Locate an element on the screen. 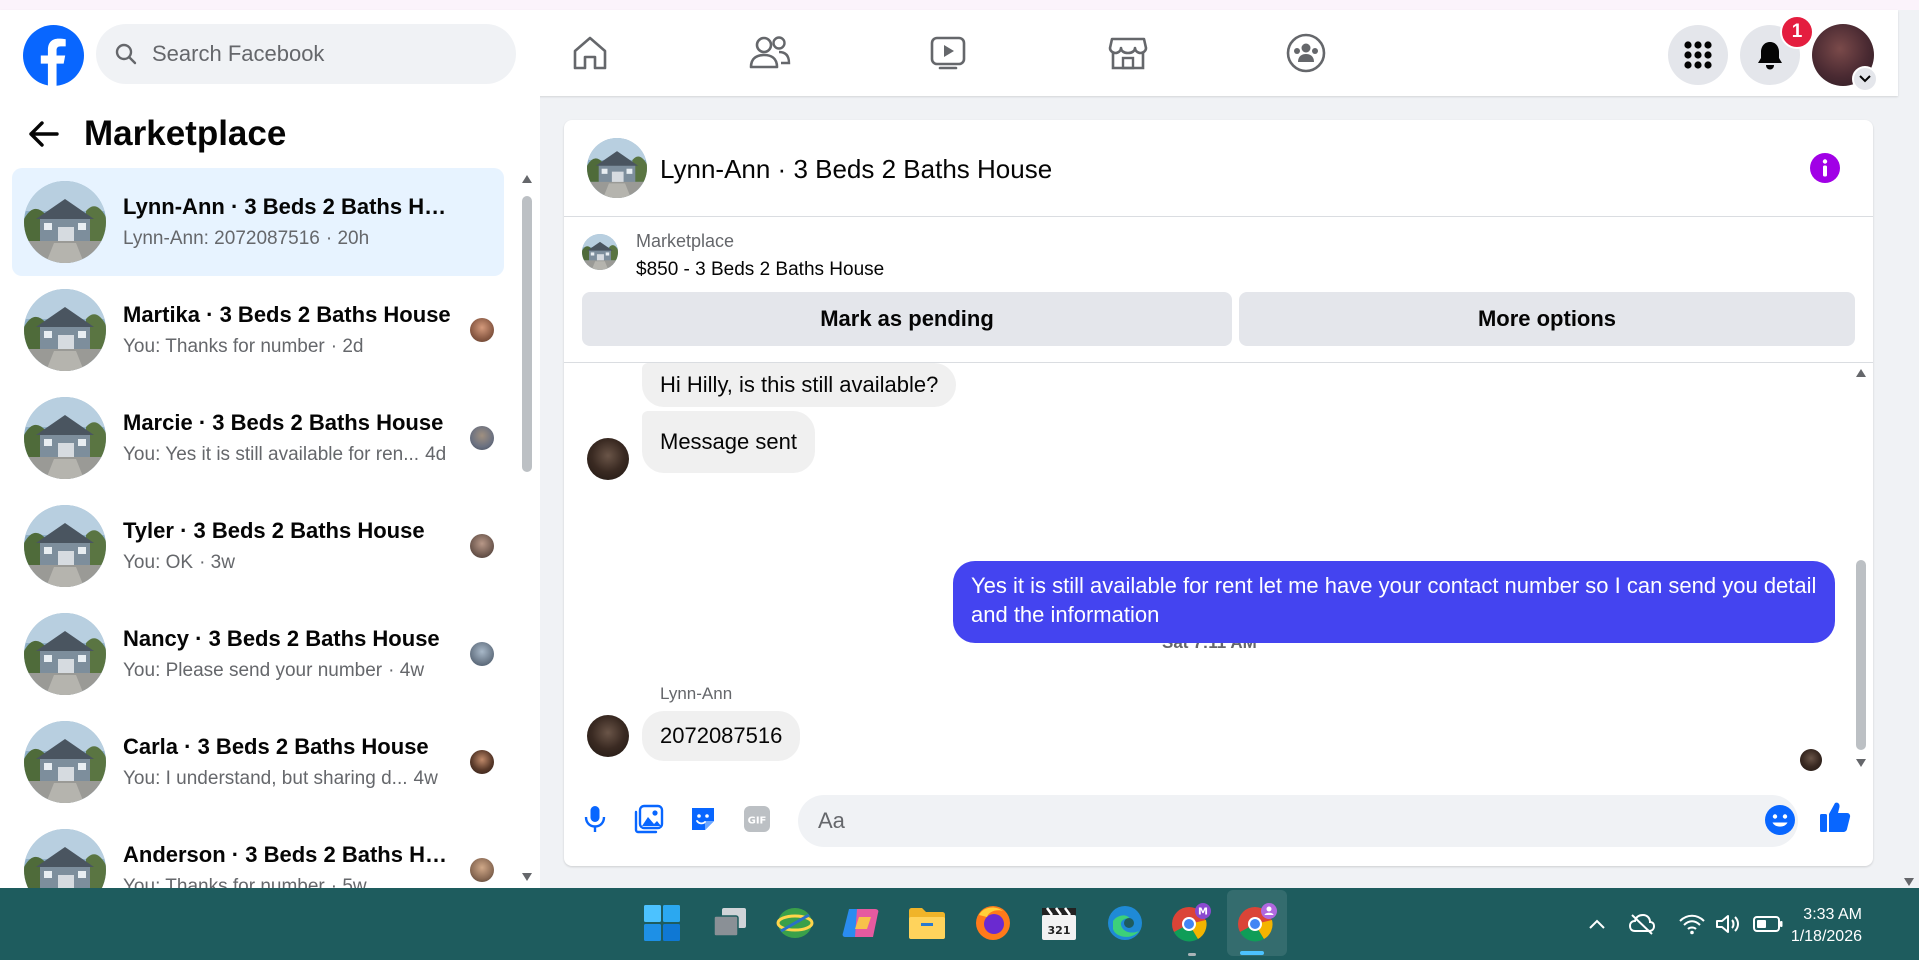 This screenshot has height=960, width=1919. battery-status is located at coordinates (1768, 924).